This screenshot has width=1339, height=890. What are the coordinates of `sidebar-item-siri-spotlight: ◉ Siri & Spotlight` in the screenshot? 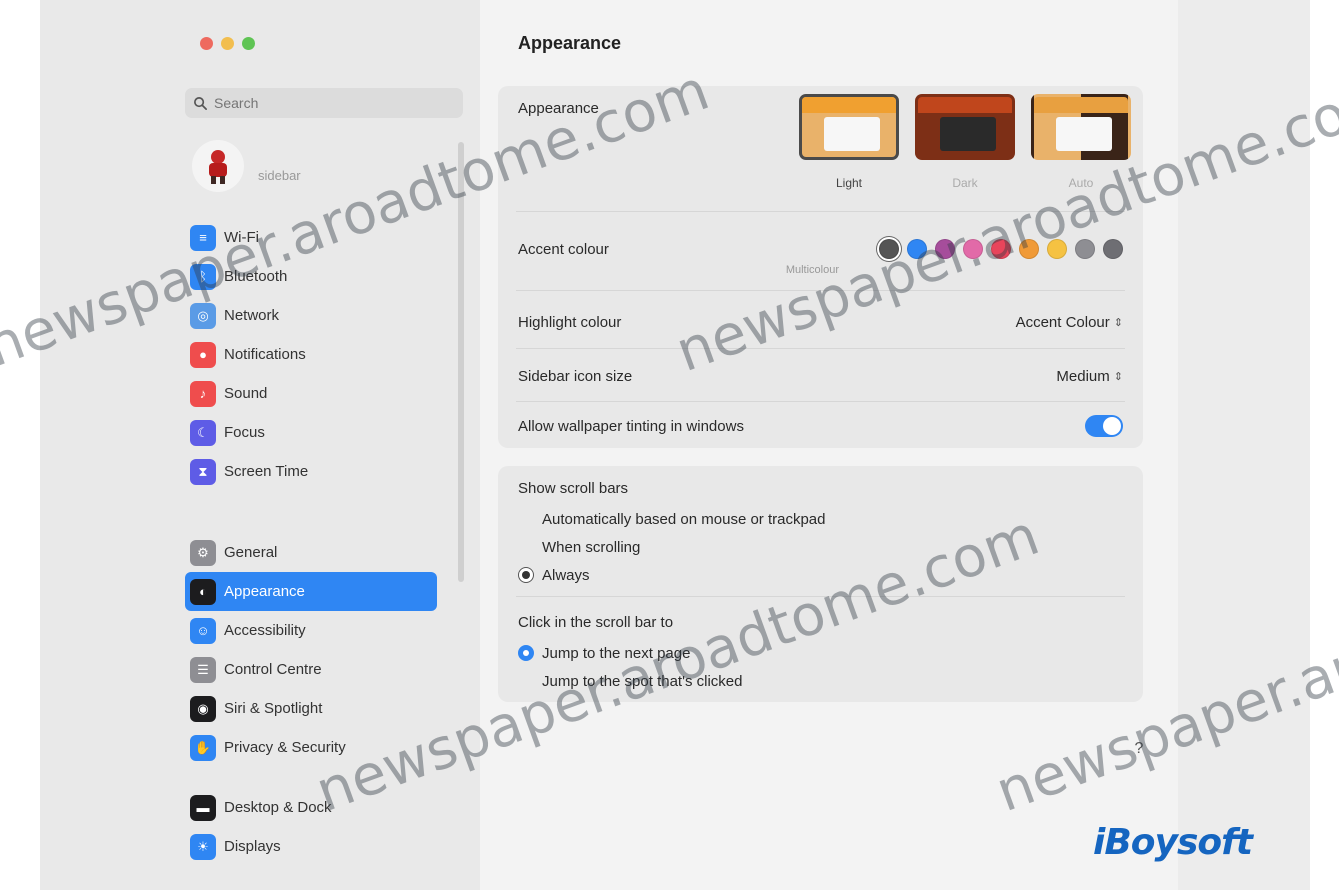 It's located at (311, 708).